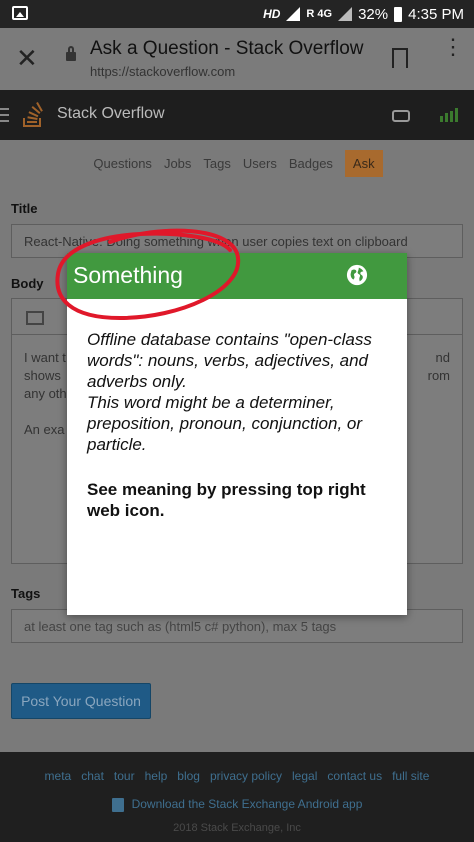  Describe the element at coordinates (227, 48) in the screenshot. I see `browser-page-title: Ask a Question - Stack Overflow` at that location.